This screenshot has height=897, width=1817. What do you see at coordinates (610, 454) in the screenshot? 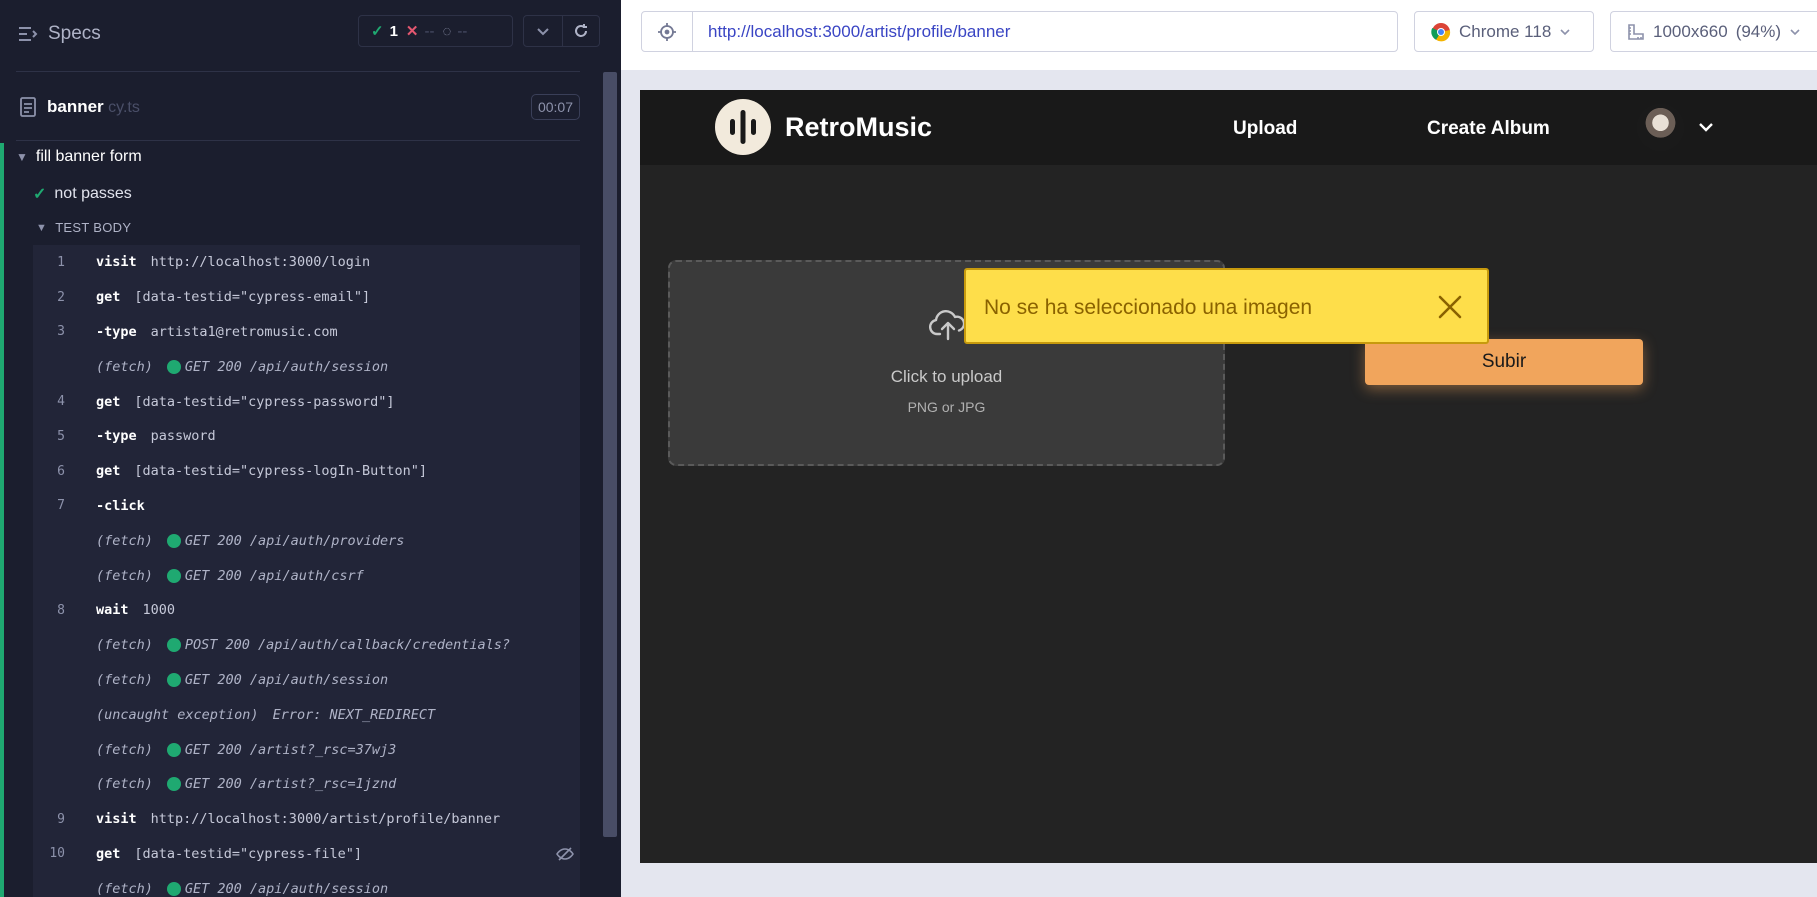
I see `reporter-scrollbar-thumb` at bounding box center [610, 454].